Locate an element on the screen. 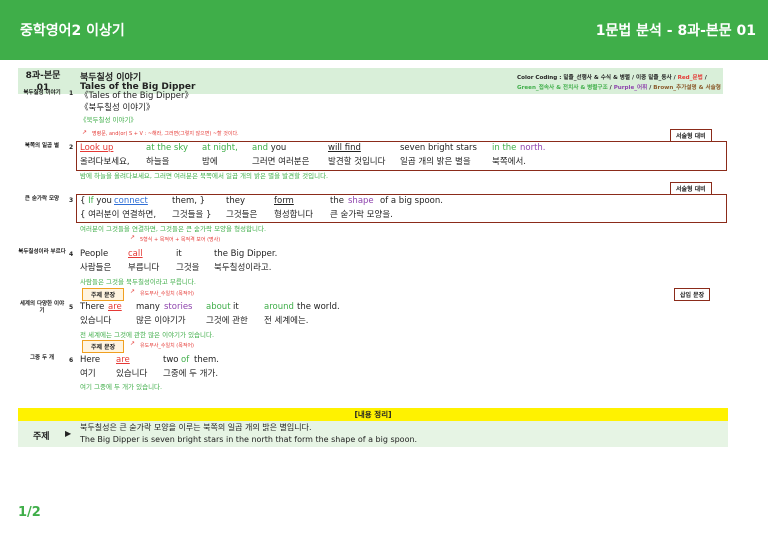 The height and width of the screenshot is (543, 768). row-side-label: 북쪽의 일곱 별 is located at coordinates (42, 146).